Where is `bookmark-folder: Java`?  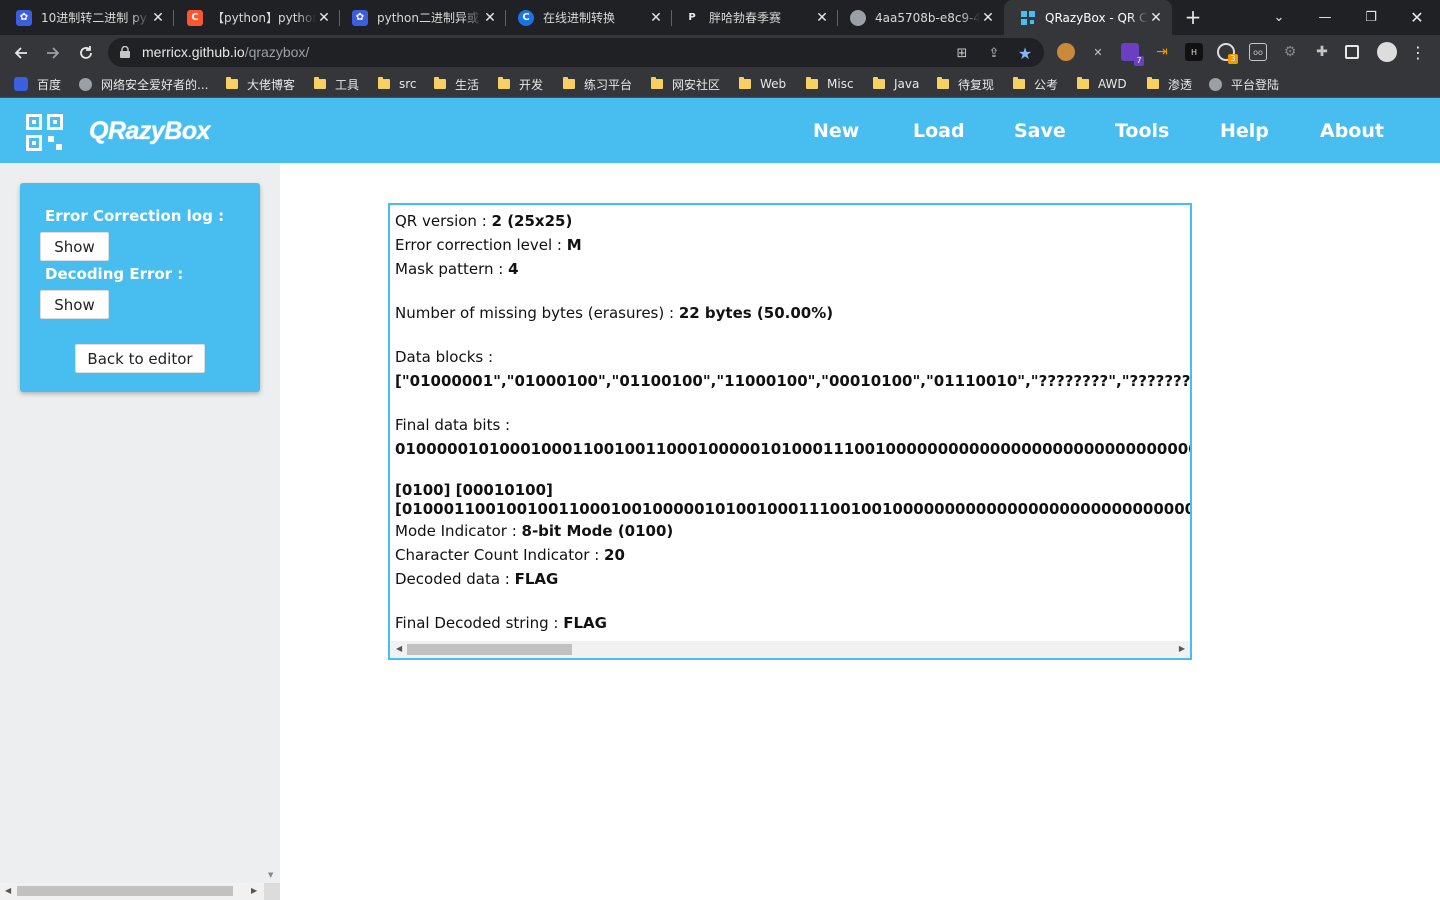 bookmark-folder: Java is located at coordinates (896, 84).